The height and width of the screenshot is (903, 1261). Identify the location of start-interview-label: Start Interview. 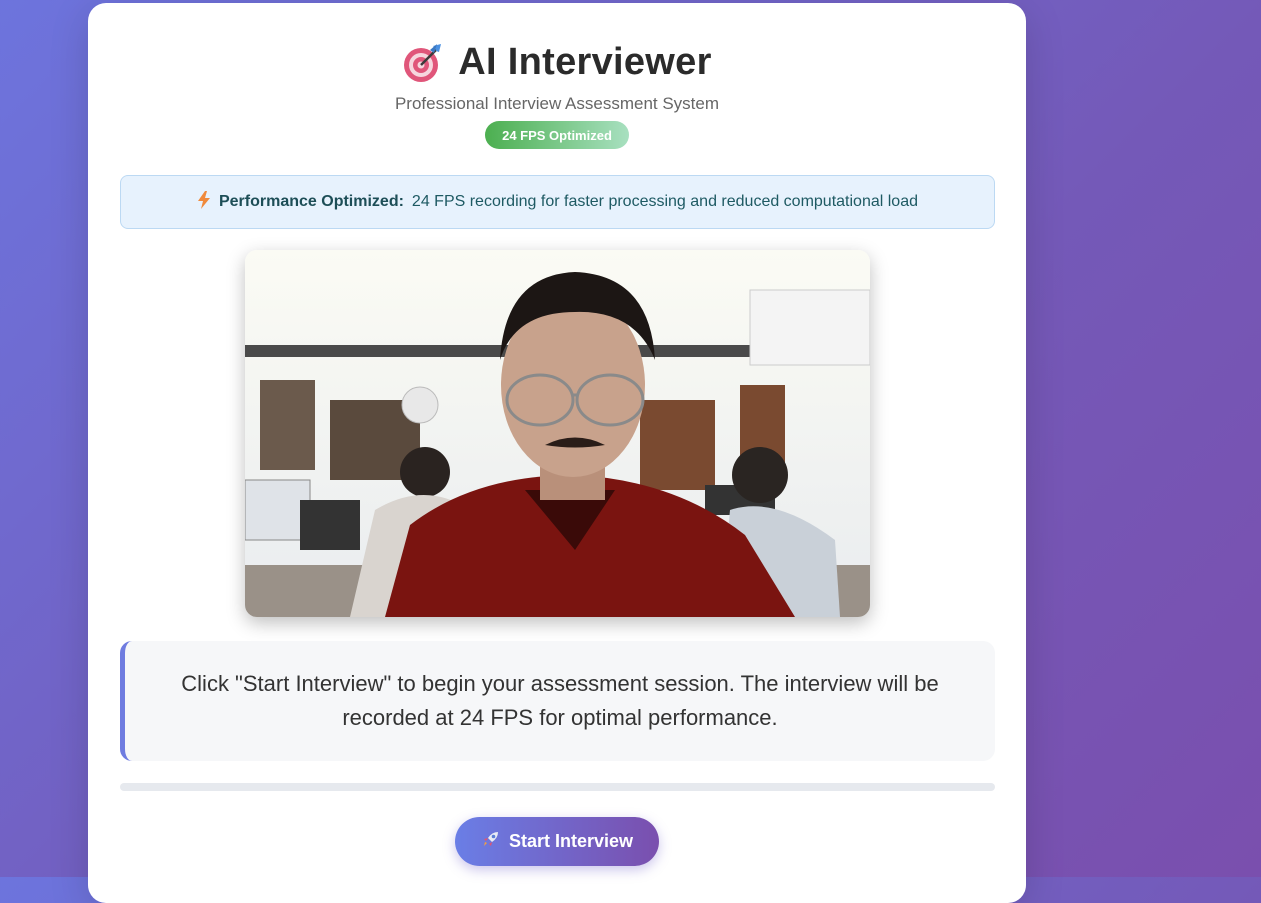
(571, 841).